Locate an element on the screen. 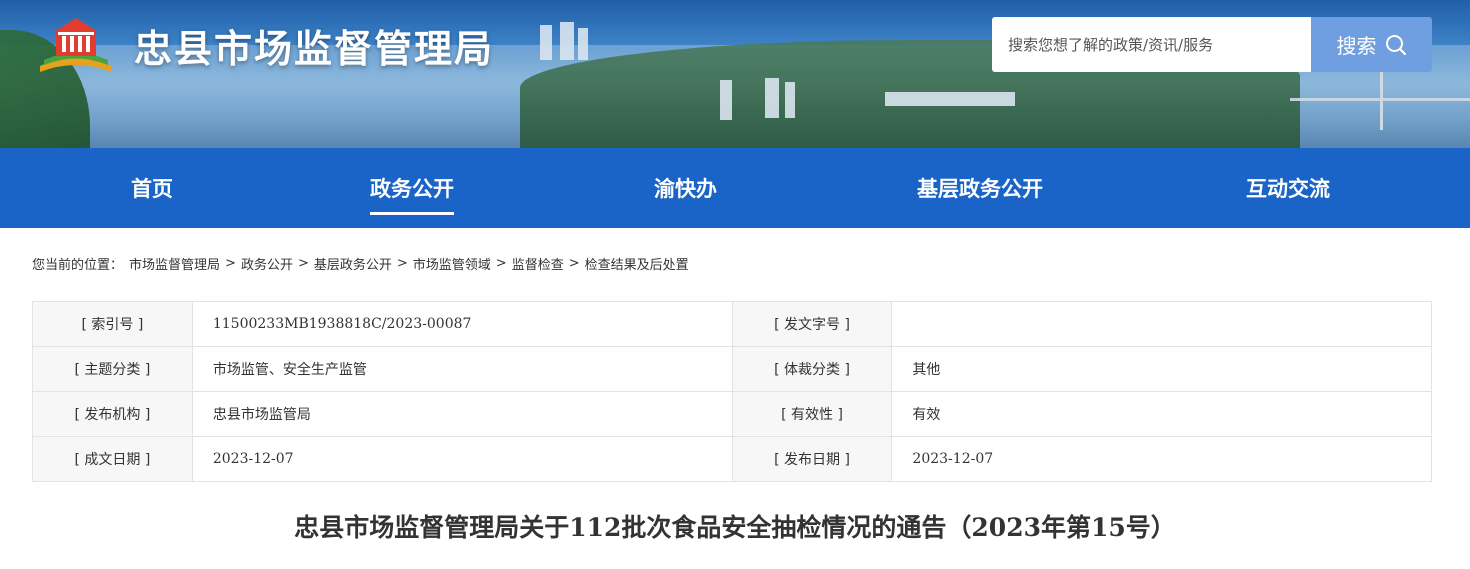 The height and width of the screenshot is (569, 1470). info-value-document-number is located at coordinates (1161, 324).